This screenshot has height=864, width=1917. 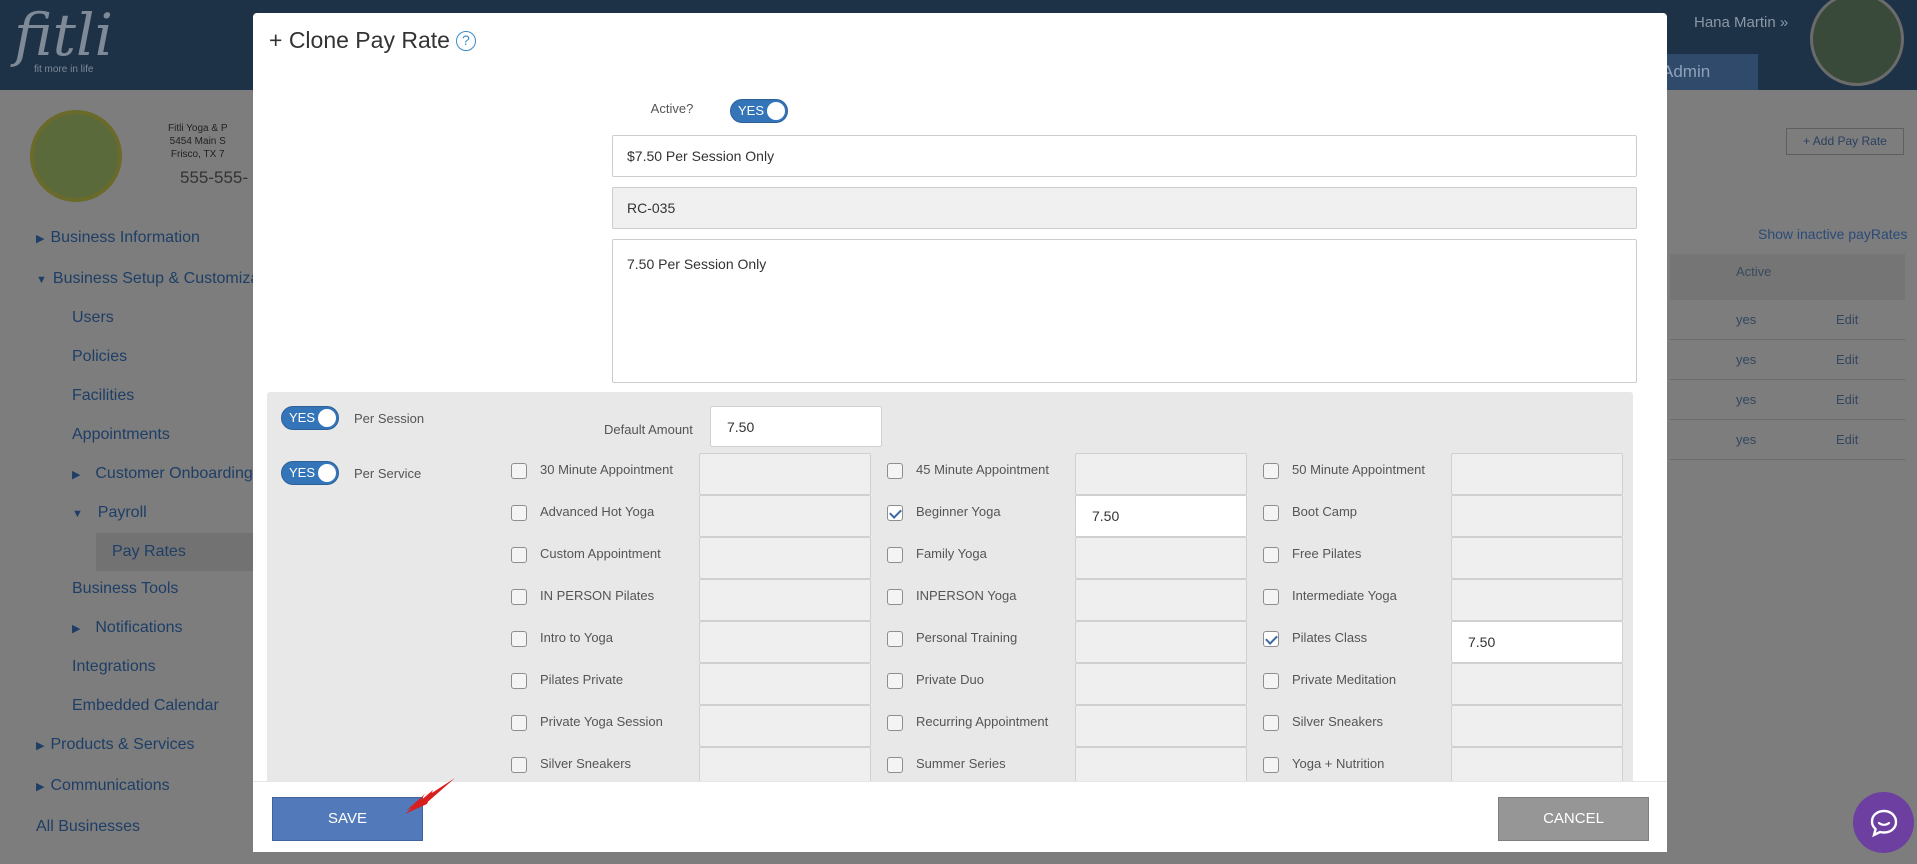 I want to click on sidebar-item-customer-onboarding: ▶ Customer Onboarding, so click(x=162, y=474).